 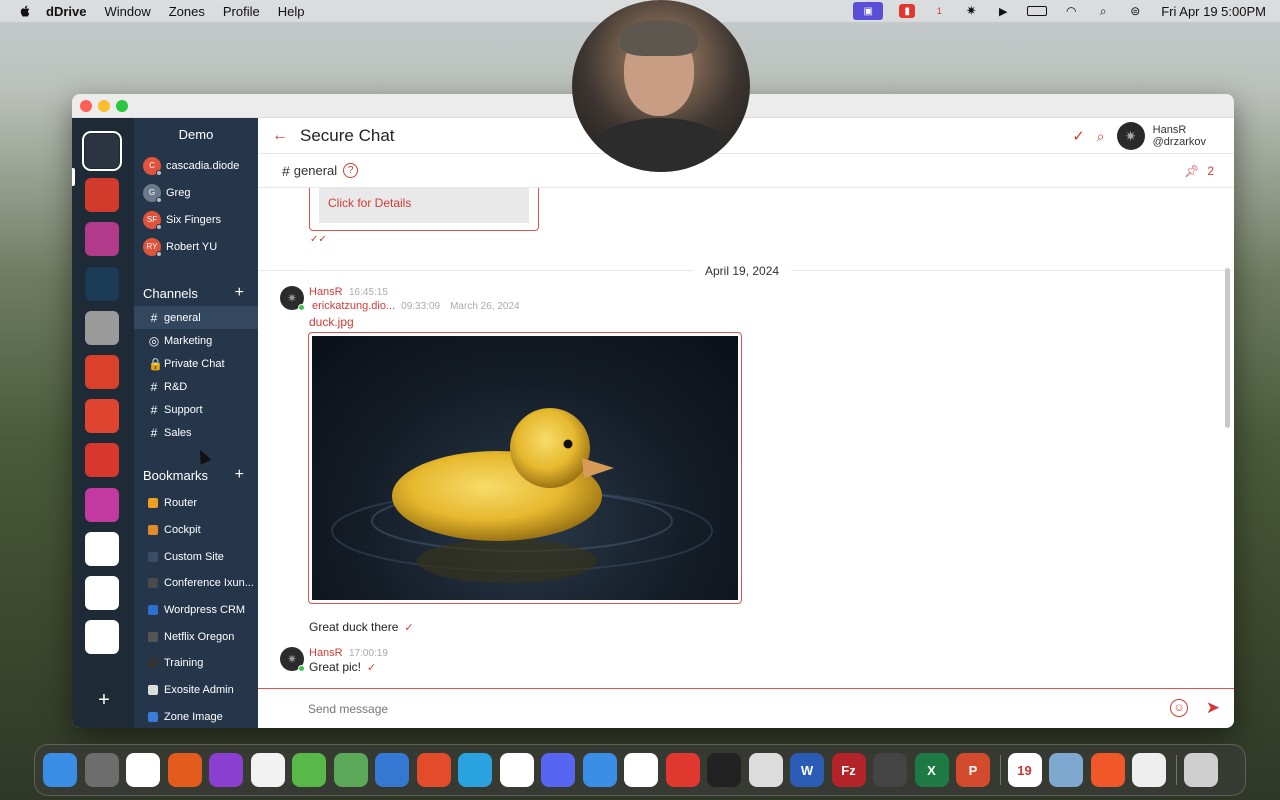 What do you see at coordinates (104, 106) in the screenshot?
I see `minimize-window-button` at bounding box center [104, 106].